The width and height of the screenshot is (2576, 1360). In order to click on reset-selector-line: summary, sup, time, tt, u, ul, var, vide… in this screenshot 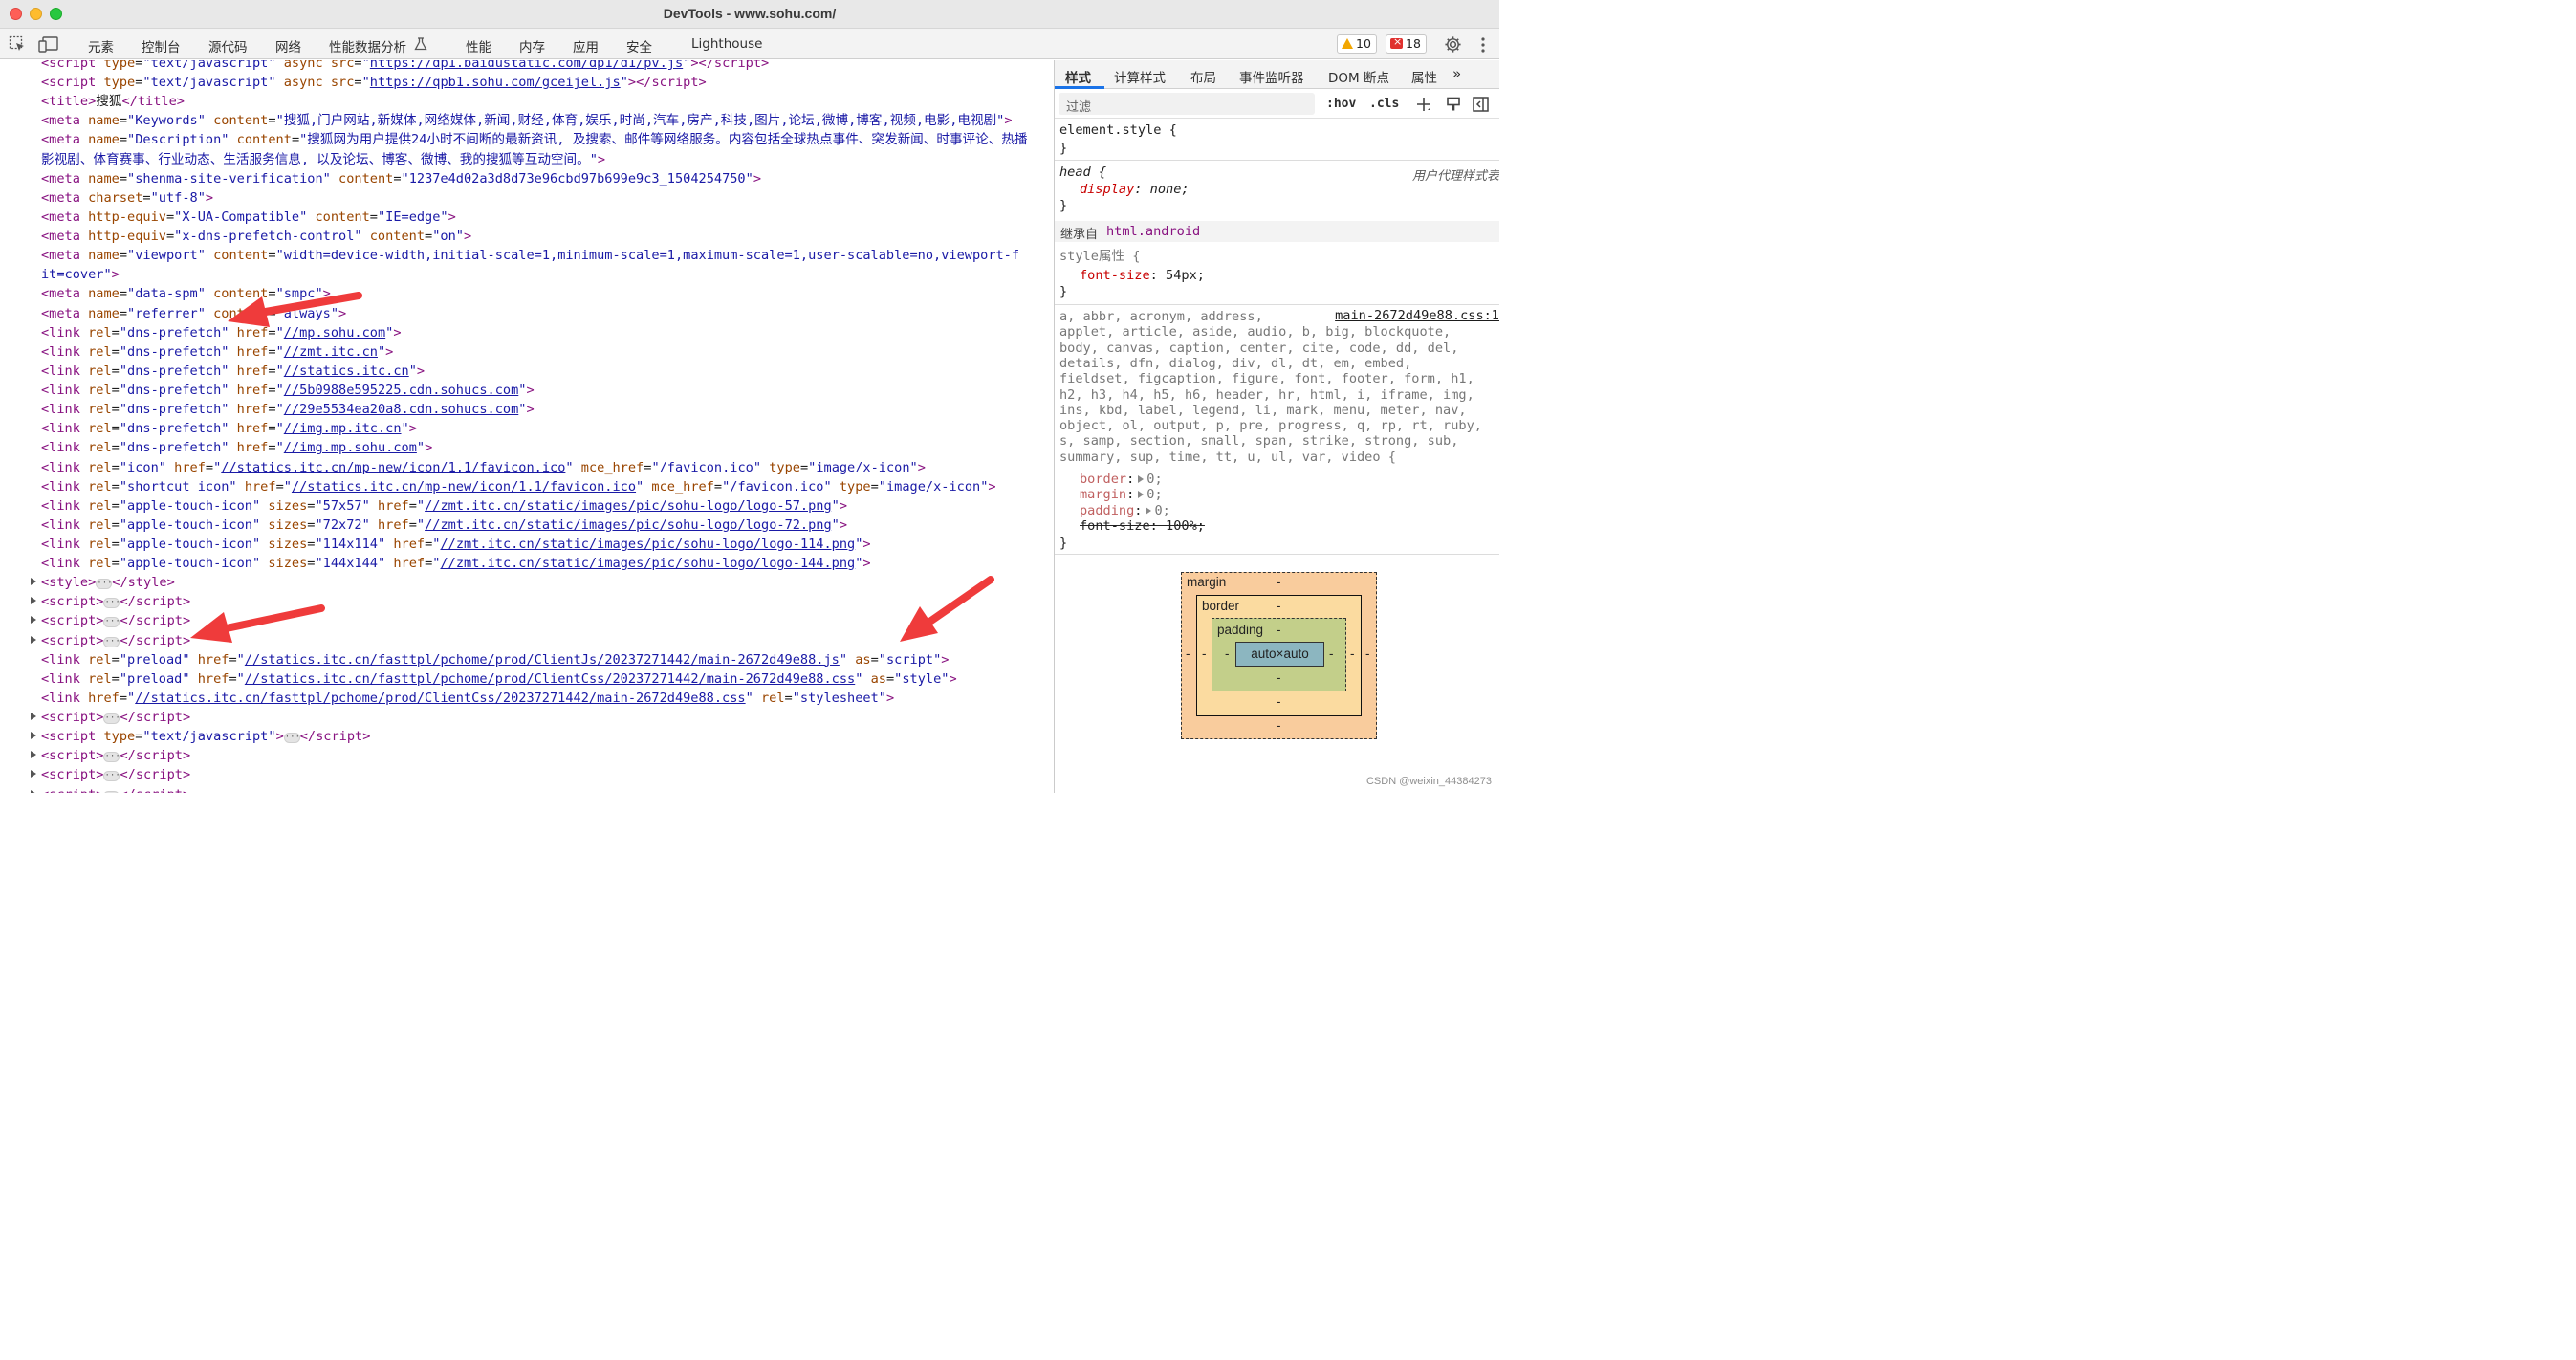, I will do `click(1227, 457)`.